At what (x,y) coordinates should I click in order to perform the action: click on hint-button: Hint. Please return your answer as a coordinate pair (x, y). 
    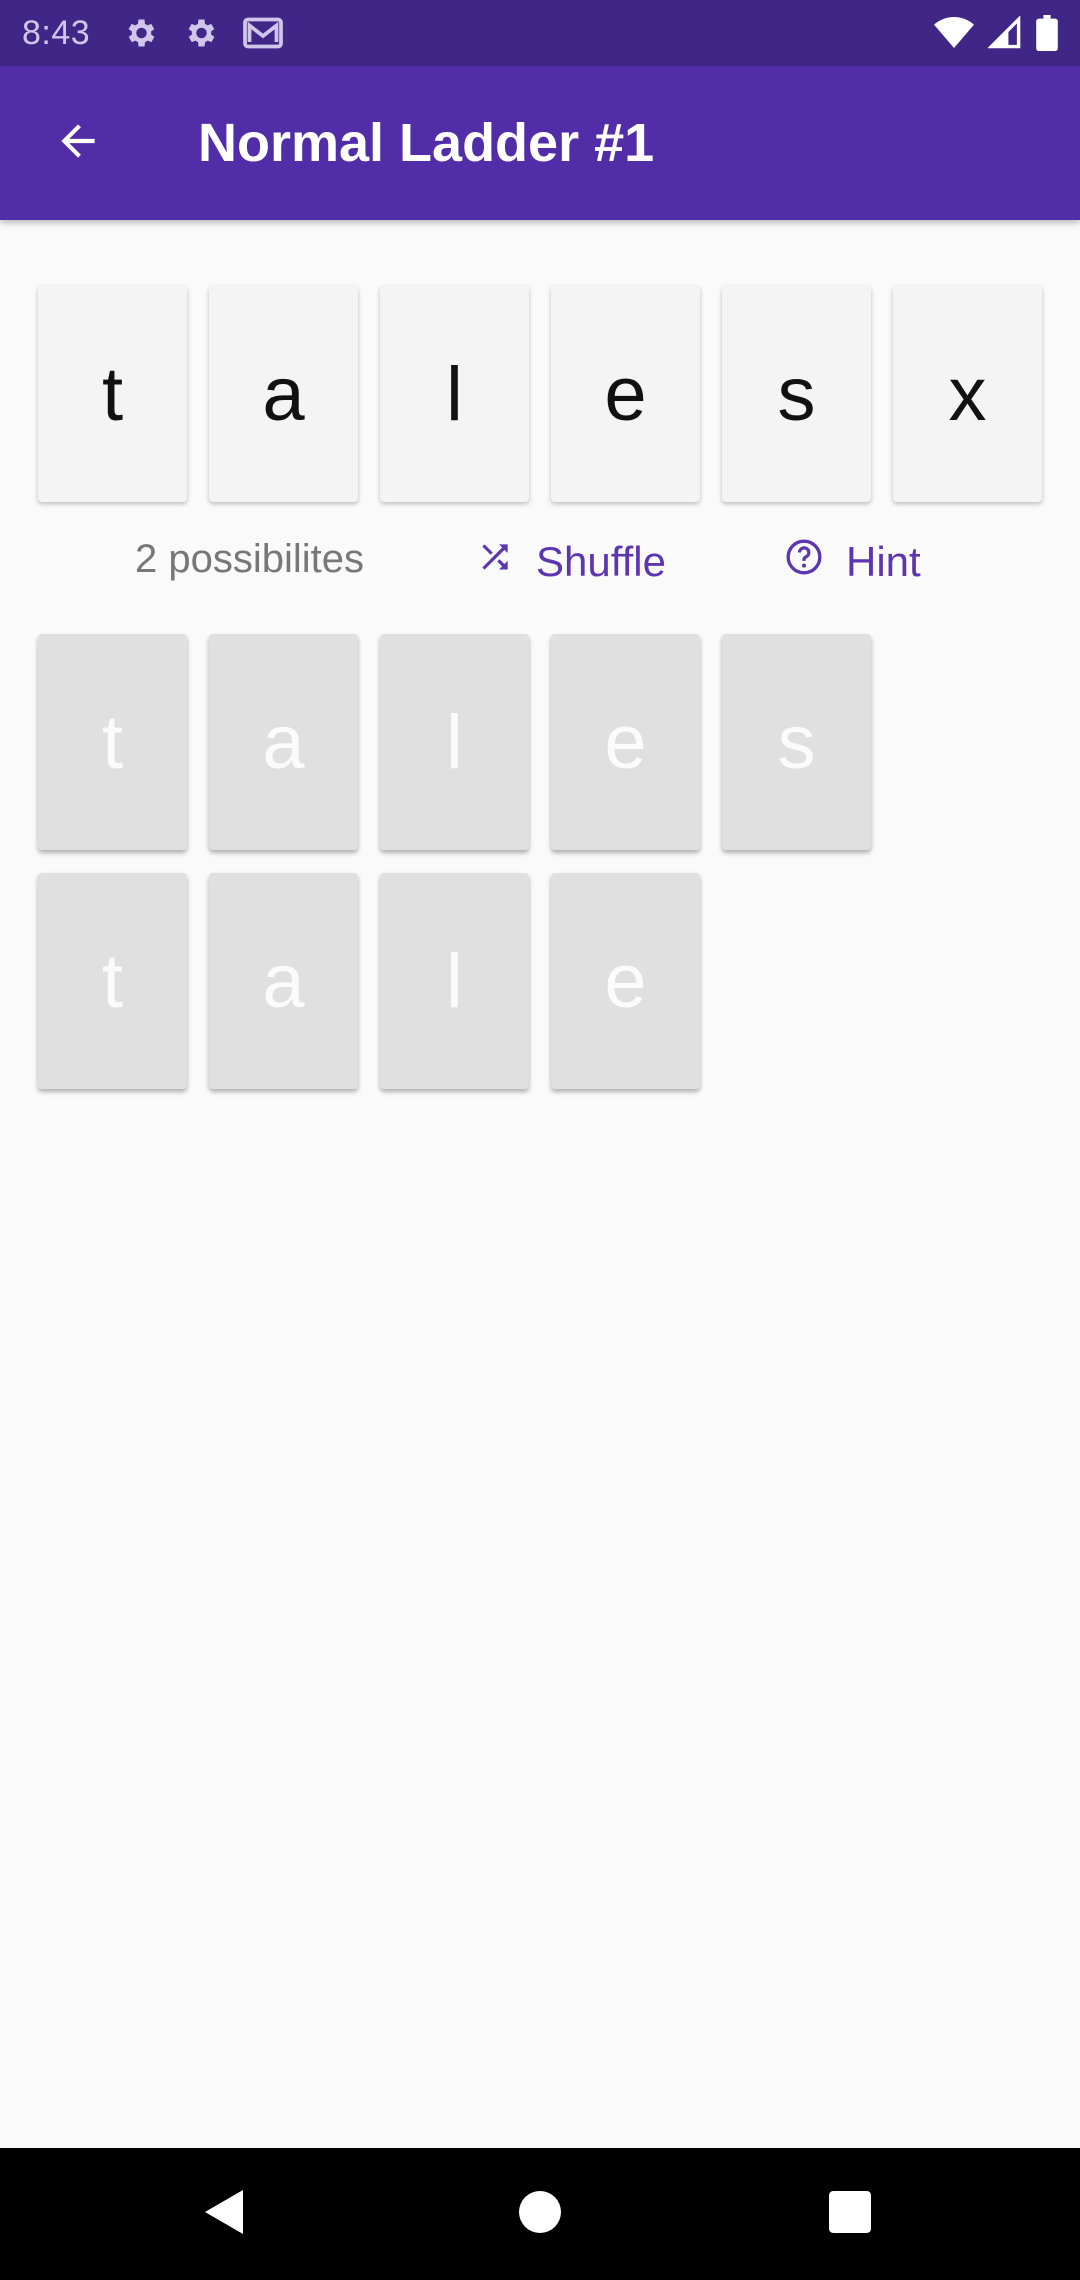
    Looking at the image, I should click on (852, 562).